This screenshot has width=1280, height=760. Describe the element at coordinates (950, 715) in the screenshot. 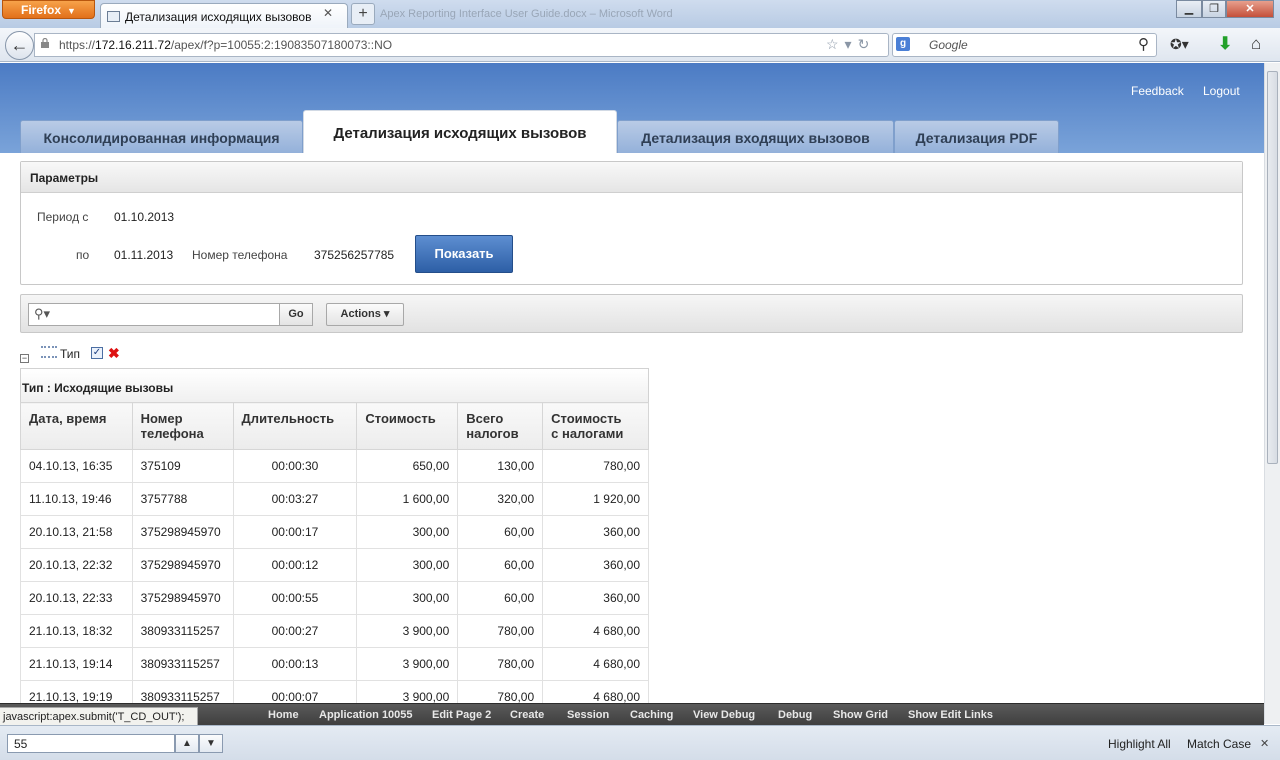

I see `dev-link-show-edit-links: Show Edit Links` at that location.